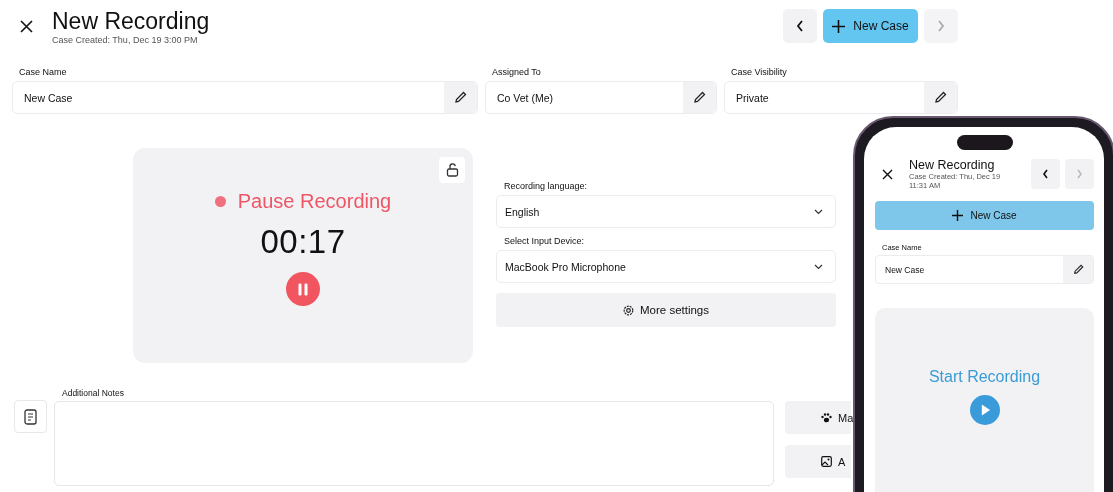 This screenshot has height=492, width=1113. Describe the element at coordinates (759, 72) in the screenshot. I see `field-label: Case Visibility` at that location.